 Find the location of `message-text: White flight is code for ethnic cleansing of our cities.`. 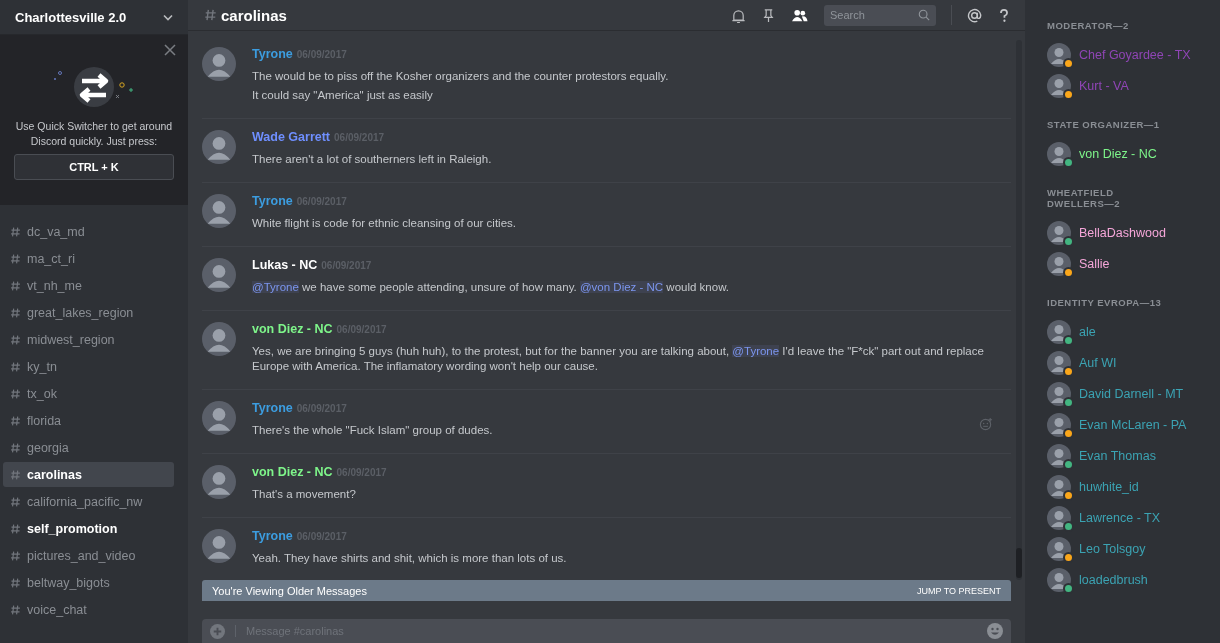

message-text: White flight is code for ethnic cleansing of our cities. is located at coordinates (384, 223).